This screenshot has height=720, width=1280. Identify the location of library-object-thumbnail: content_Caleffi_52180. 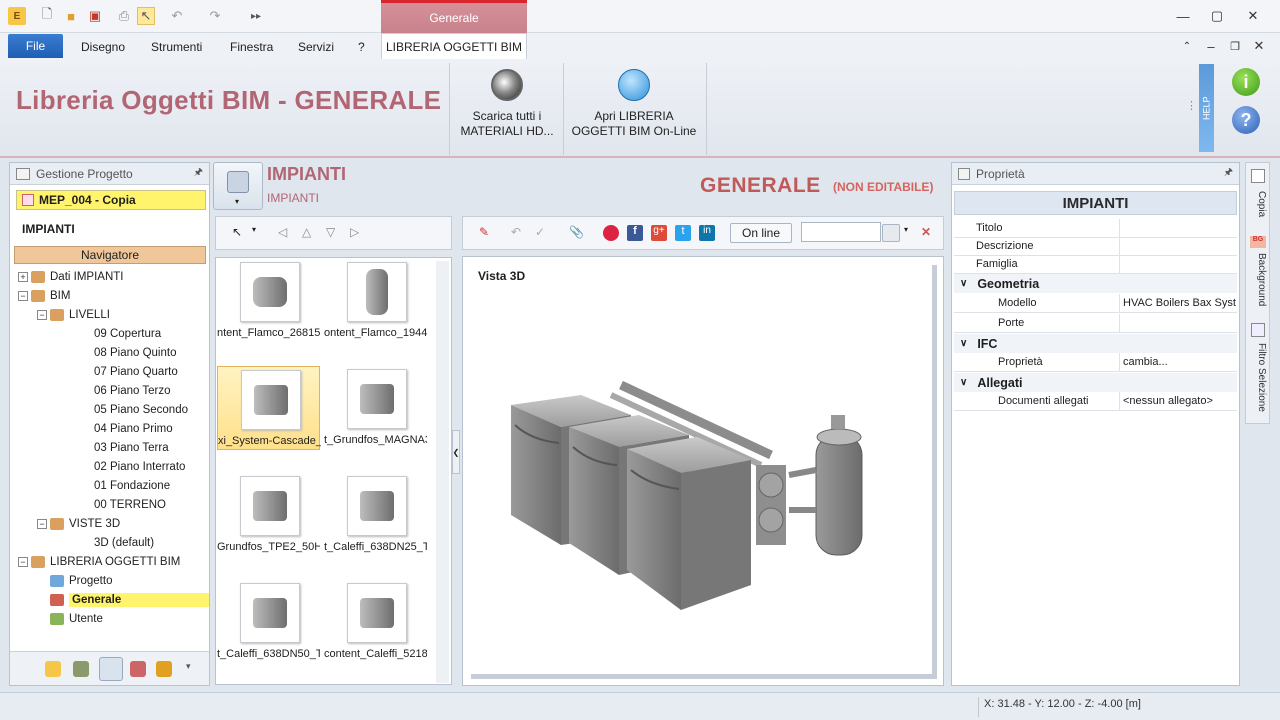
(375, 622).